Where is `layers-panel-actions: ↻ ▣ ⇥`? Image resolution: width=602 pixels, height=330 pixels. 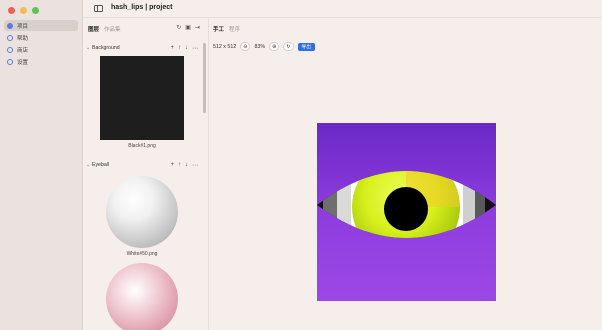
layers-panel-actions: ↻ ▣ ⇥ is located at coordinates (188, 27).